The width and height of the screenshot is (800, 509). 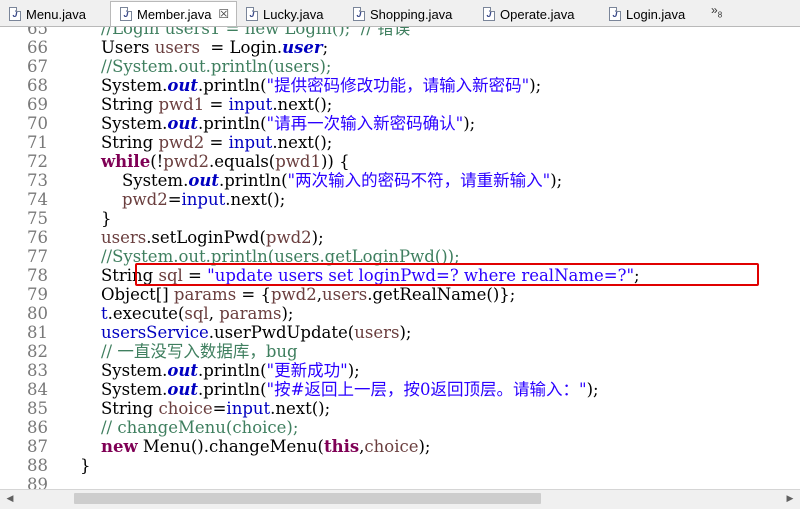 What do you see at coordinates (302, 47) in the screenshot?
I see `code-token: user` at bounding box center [302, 47].